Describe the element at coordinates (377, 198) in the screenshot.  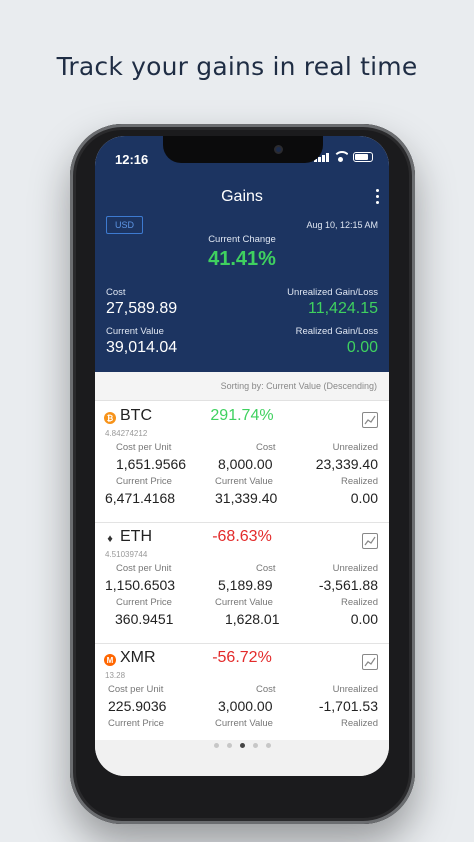
I see `more-vertical-icon` at that location.